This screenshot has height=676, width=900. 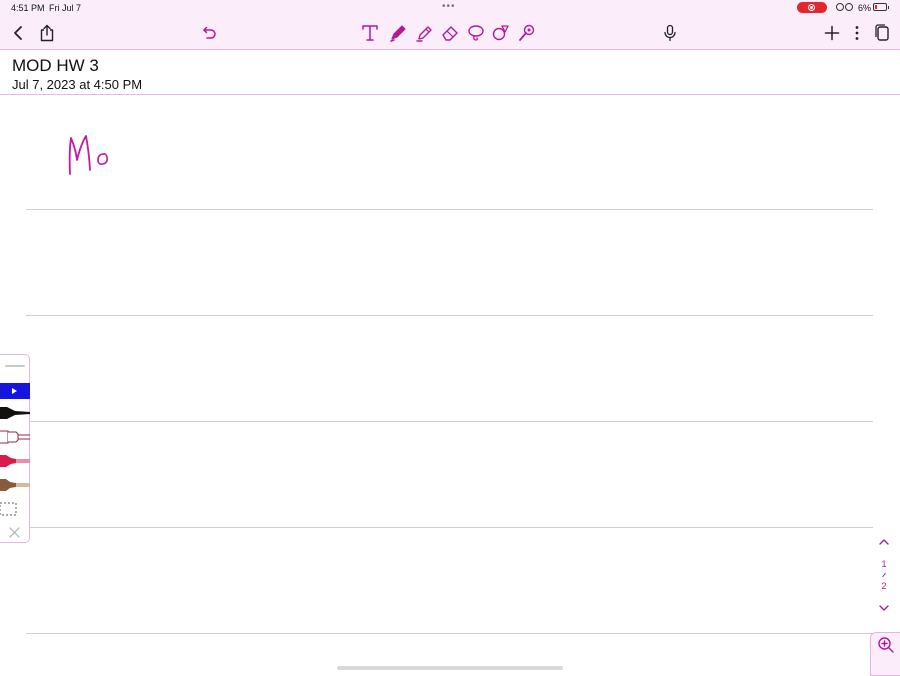 I want to click on brown-pen-icon, so click(x=15, y=485).